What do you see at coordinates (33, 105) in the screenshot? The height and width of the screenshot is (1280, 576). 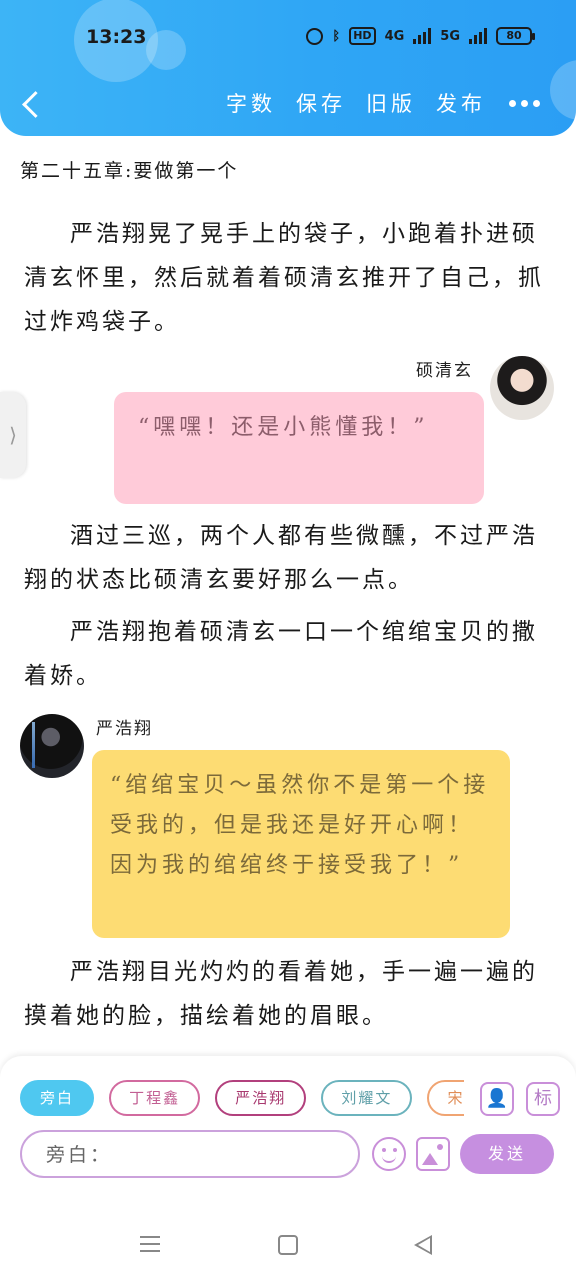 I see `back-button` at bounding box center [33, 105].